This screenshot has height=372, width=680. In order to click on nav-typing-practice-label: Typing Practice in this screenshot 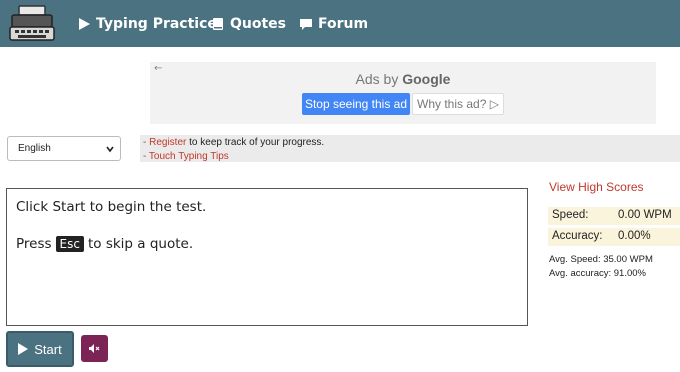, I will do `click(156, 24)`.